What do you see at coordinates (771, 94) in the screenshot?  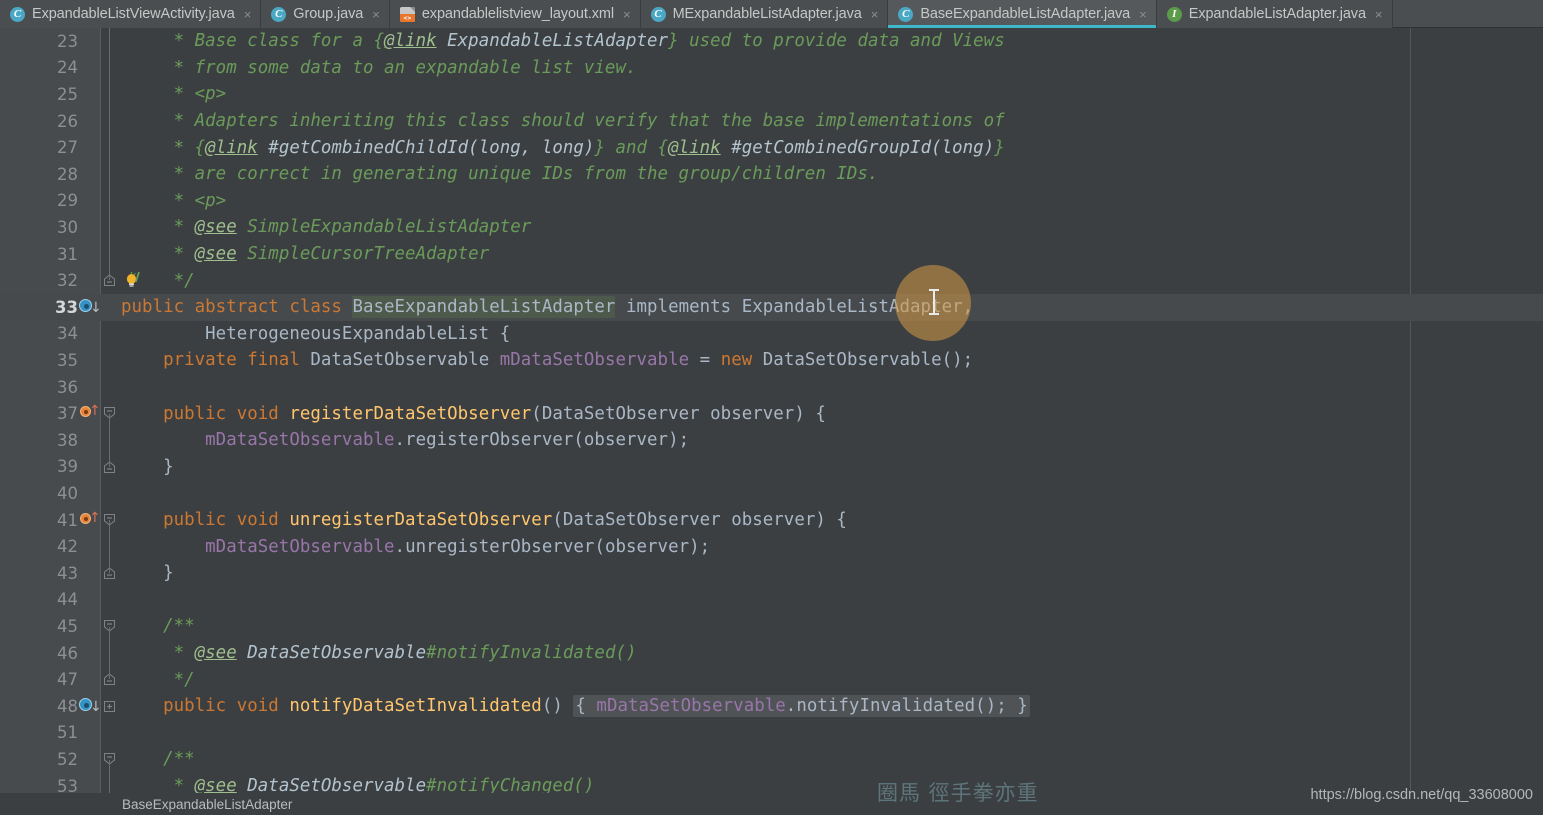 I see `code-line-25: 25 * <p>` at bounding box center [771, 94].